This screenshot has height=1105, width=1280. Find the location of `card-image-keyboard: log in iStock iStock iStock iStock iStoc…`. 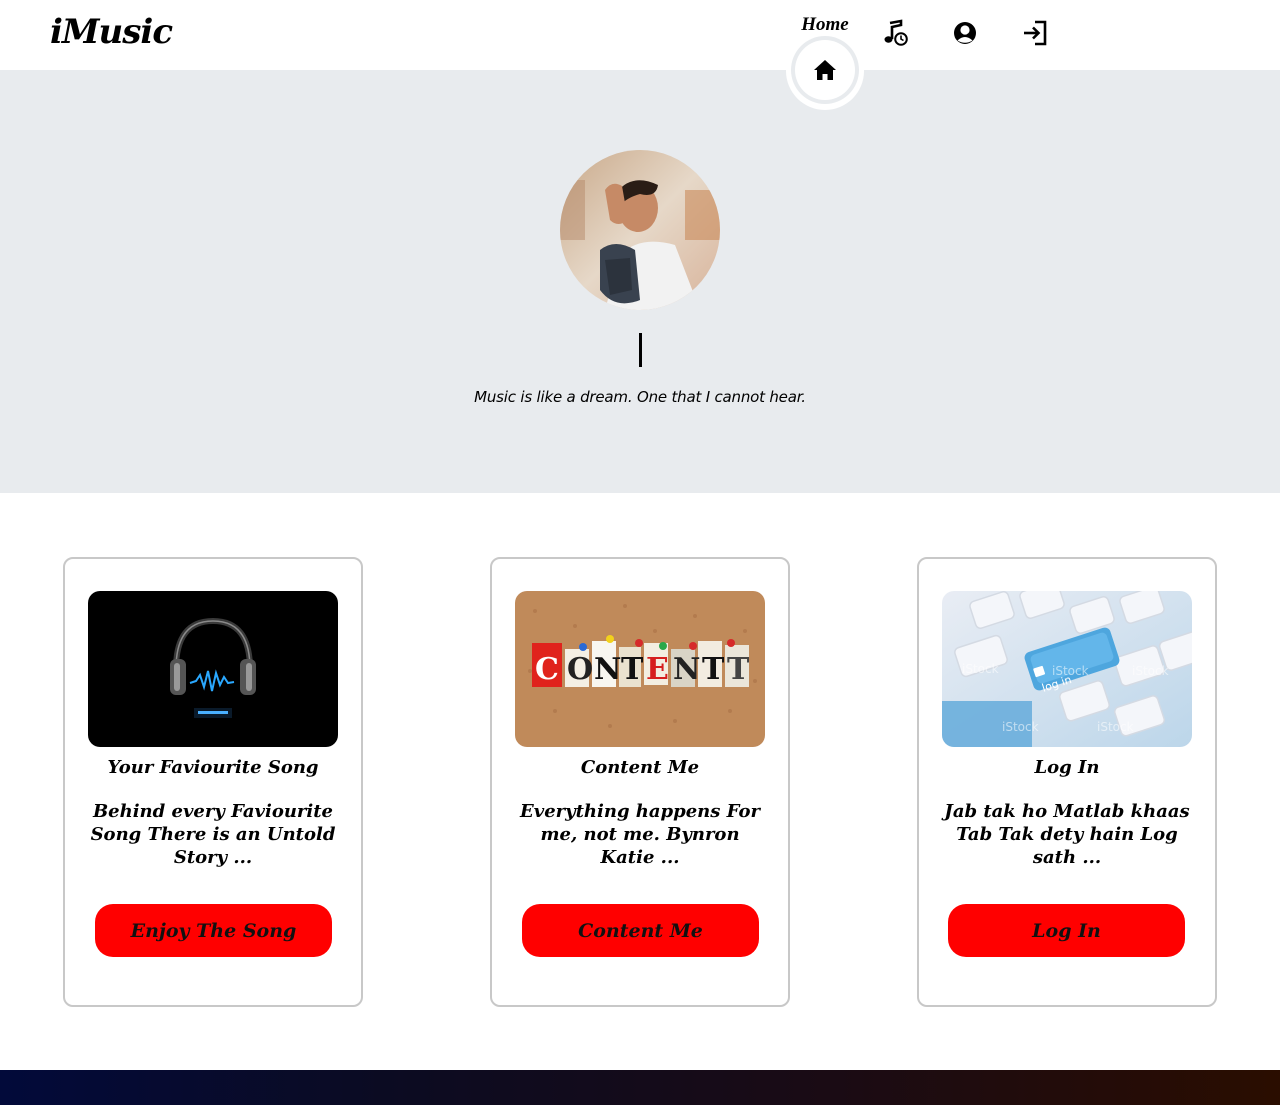

card-image-keyboard: log in iStock iStock iStock iStock iStoc… is located at coordinates (1067, 669).